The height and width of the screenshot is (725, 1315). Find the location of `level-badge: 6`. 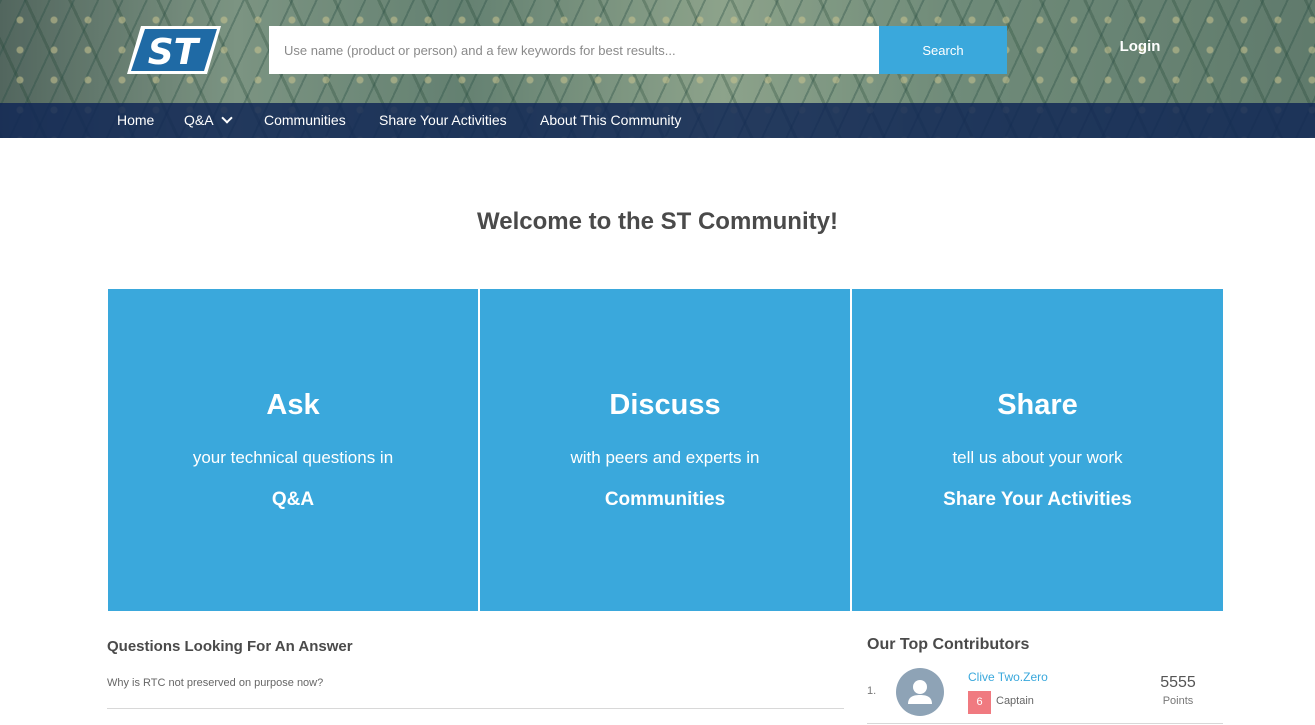

level-badge: 6 is located at coordinates (979, 702).